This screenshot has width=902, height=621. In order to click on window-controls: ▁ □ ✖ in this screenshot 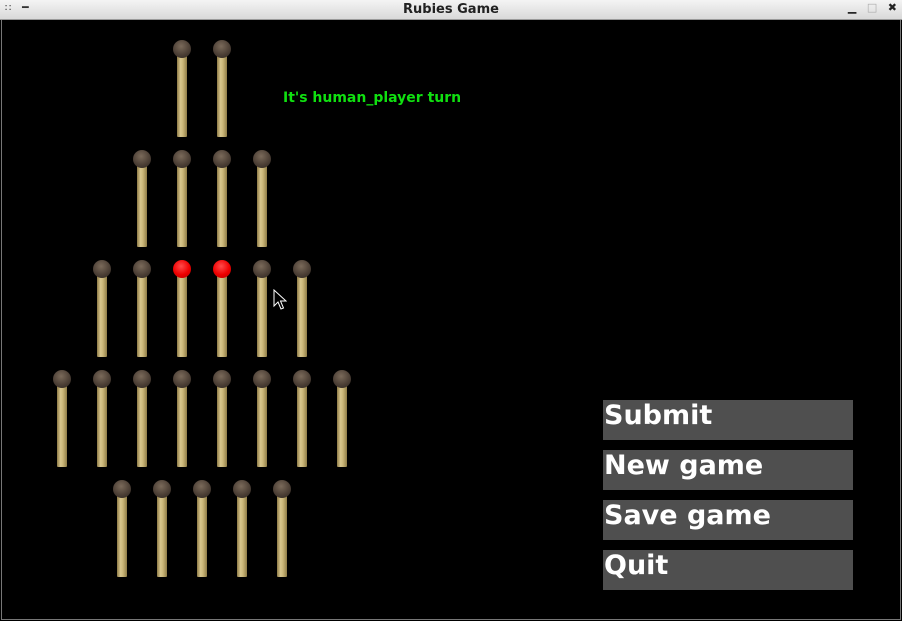, I will do `click(869, 7)`.